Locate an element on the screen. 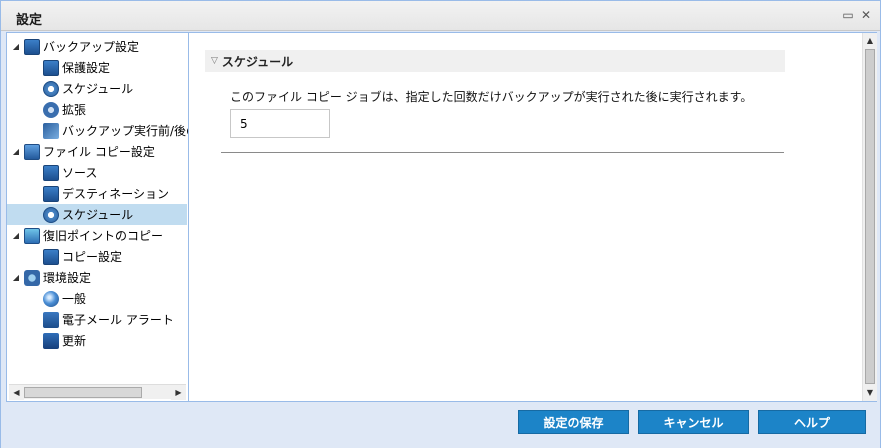 This screenshot has width=881, height=448. section-divider is located at coordinates (502, 152).